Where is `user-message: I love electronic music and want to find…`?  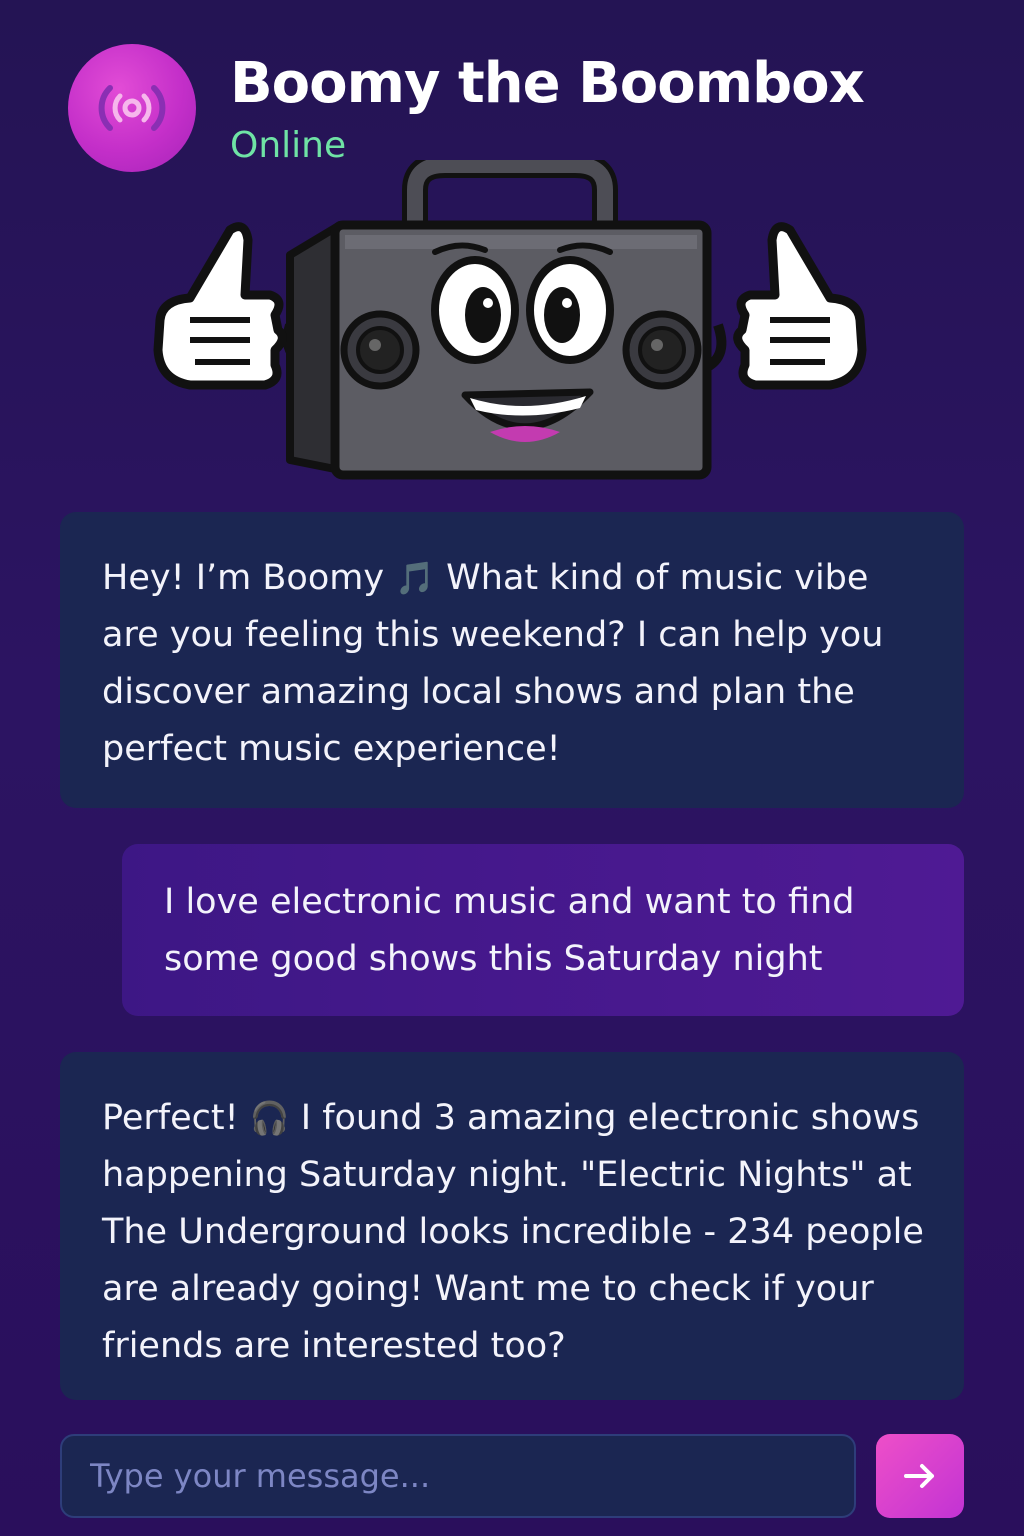 user-message: I love electronic music and want to find… is located at coordinates (543, 930).